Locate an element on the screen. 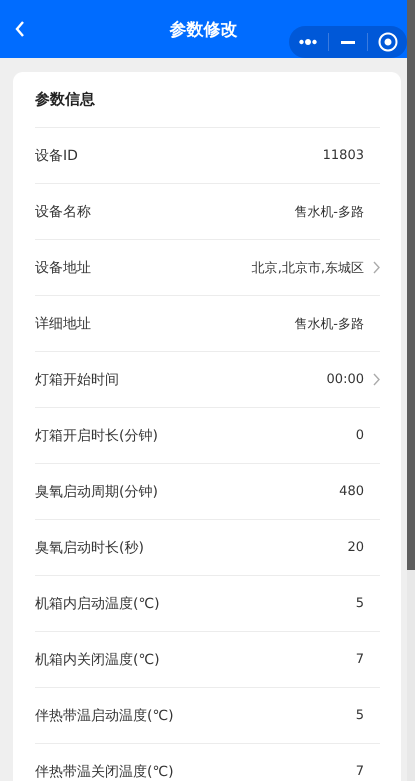 This screenshot has width=415, height=781. target-icon is located at coordinates (388, 42).